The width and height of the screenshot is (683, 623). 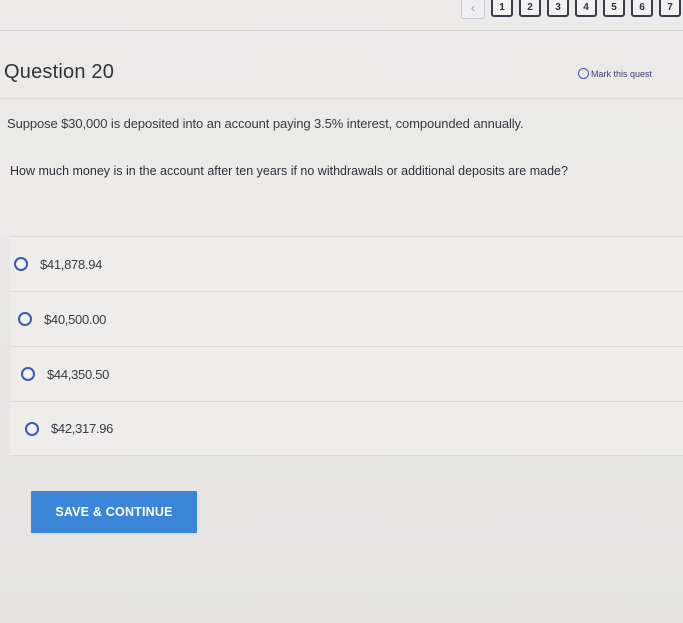 What do you see at coordinates (75, 319) in the screenshot?
I see `answer-option-label: $40,500.00` at bounding box center [75, 319].